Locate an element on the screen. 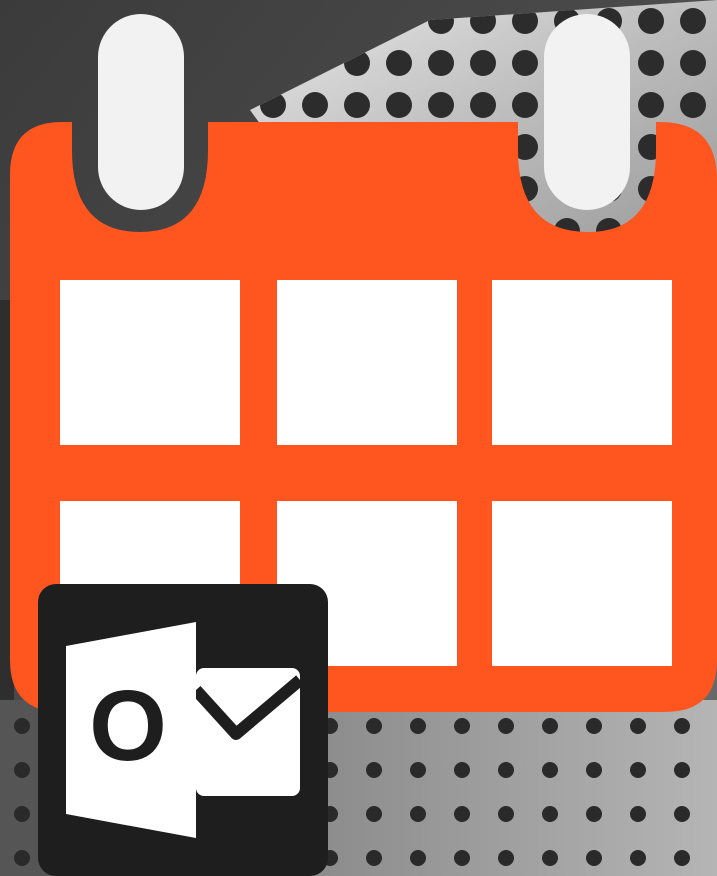 This screenshot has width=717, height=876. envelope-icon is located at coordinates (247, 732).